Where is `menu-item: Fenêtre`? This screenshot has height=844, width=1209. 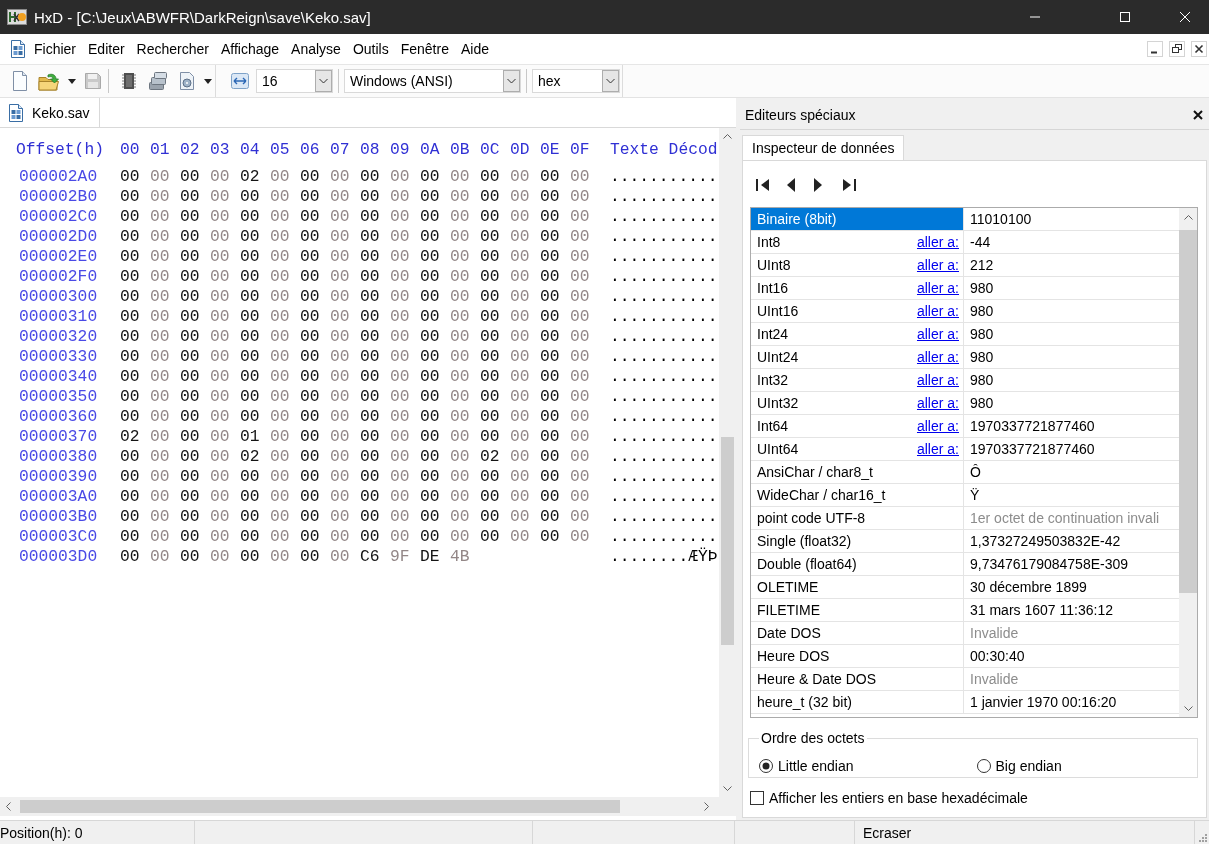
menu-item: Fenêtre is located at coordinates (424, 49).